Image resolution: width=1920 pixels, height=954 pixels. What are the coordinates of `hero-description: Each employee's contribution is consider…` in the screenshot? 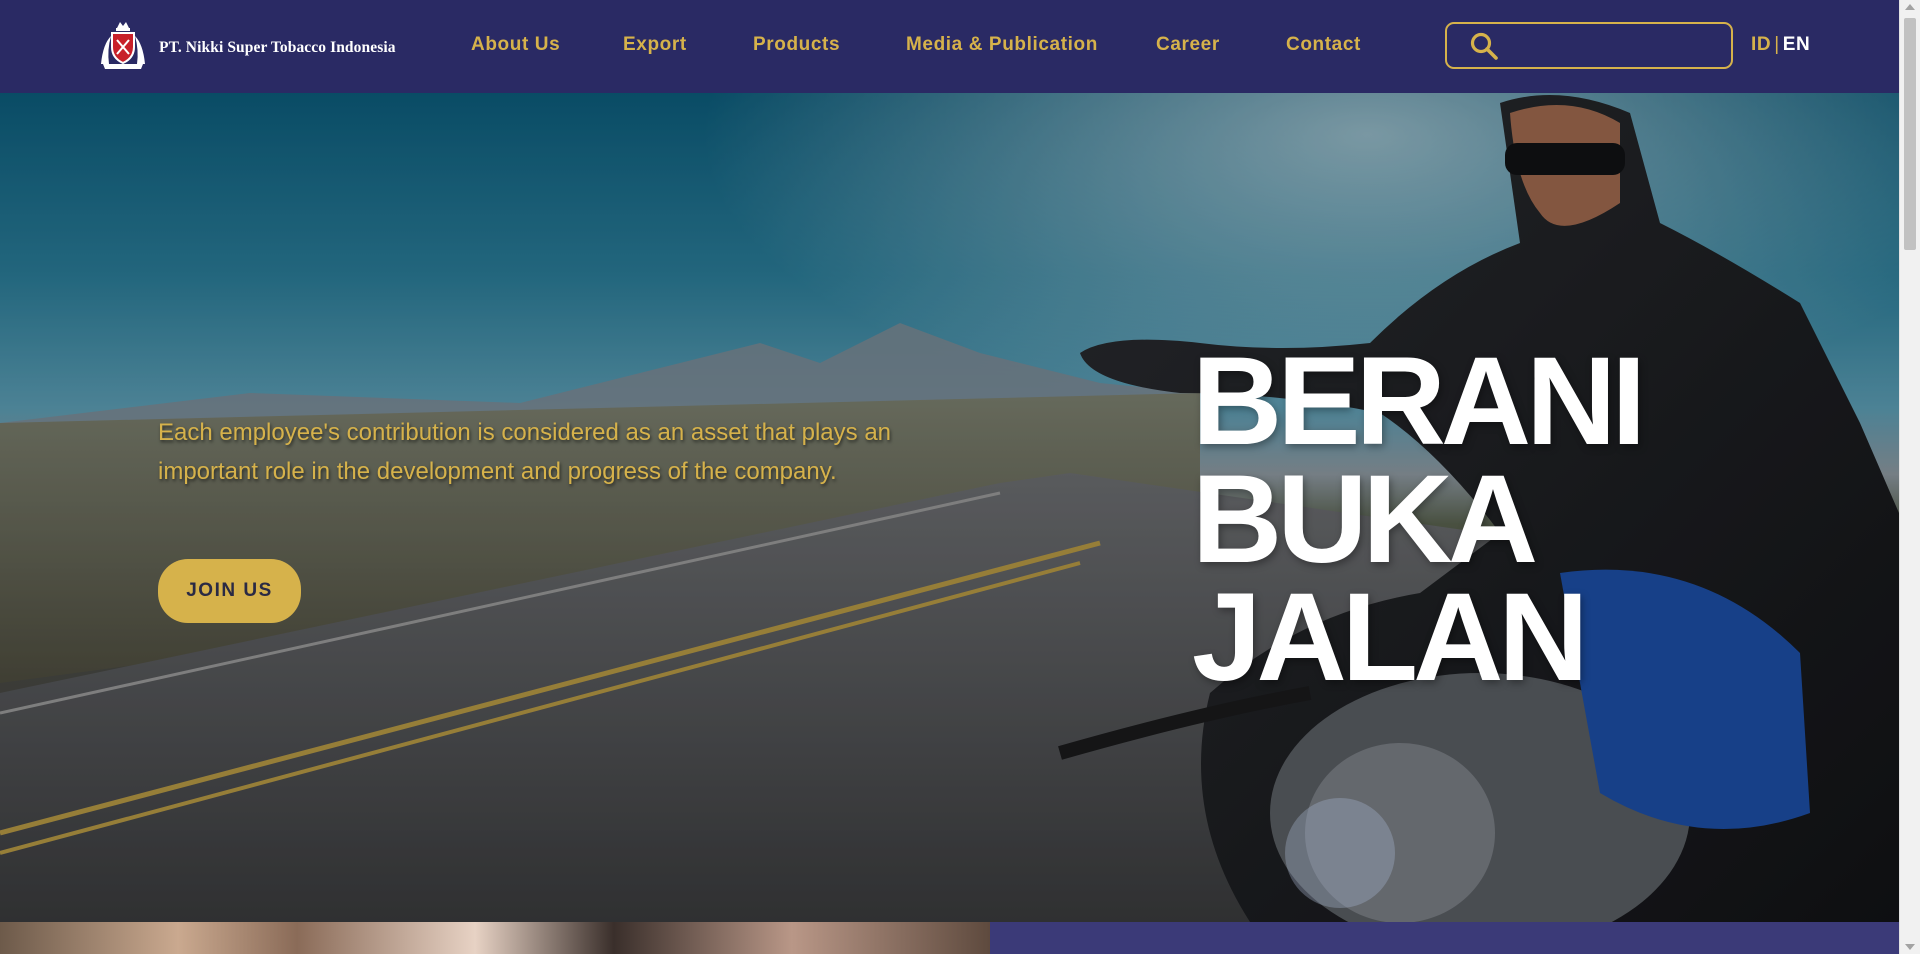 It's located at (525, 452).